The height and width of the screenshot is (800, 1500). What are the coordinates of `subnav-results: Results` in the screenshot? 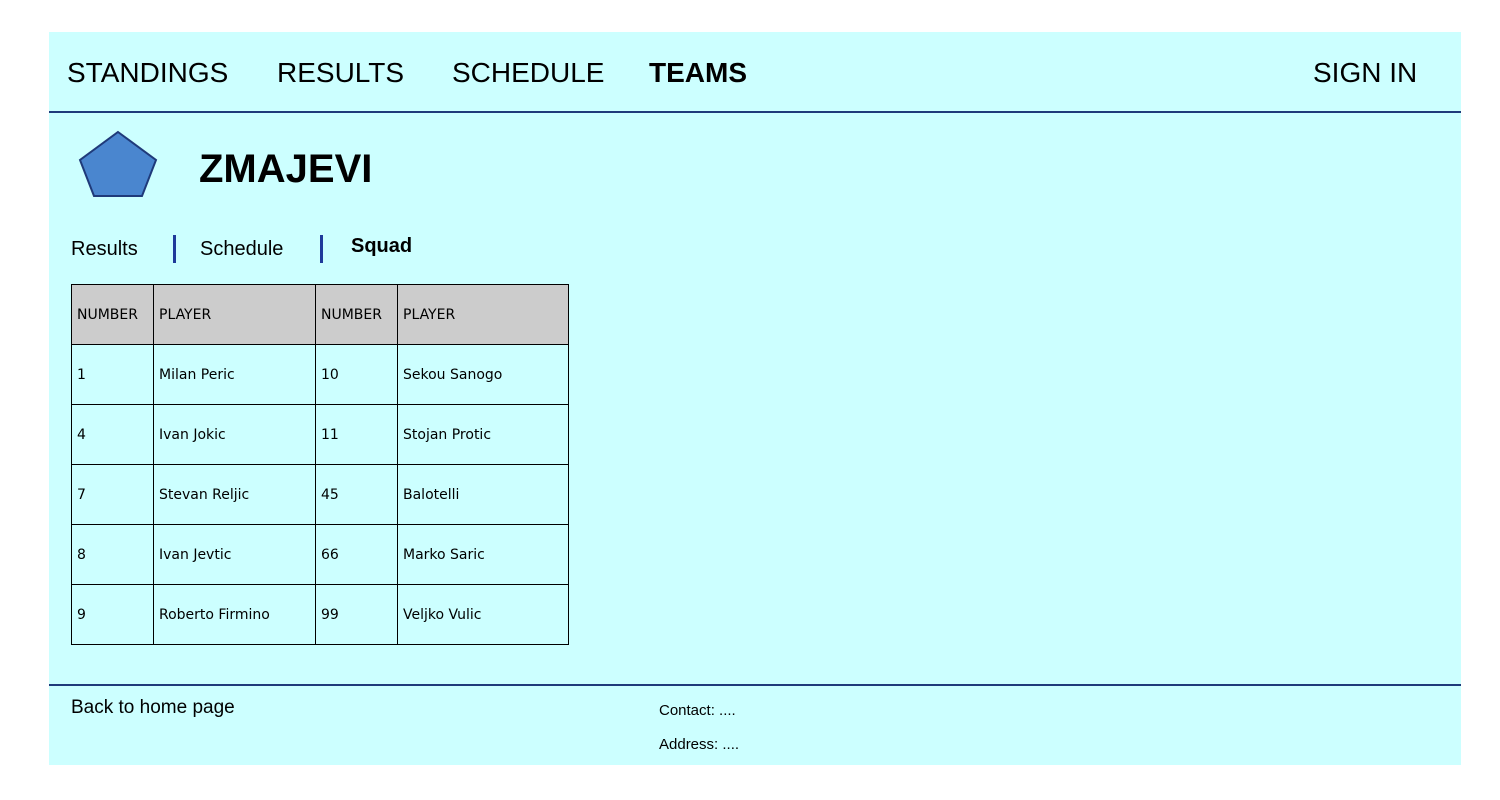 It's located at (104, 249).